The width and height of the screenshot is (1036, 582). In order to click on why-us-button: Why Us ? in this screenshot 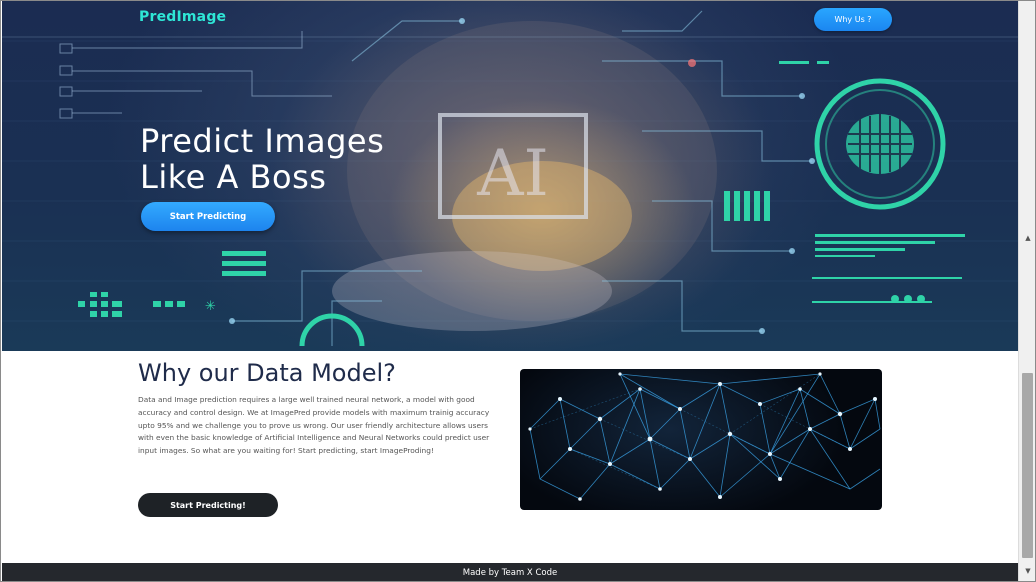, I will do `click(853, 19)`.